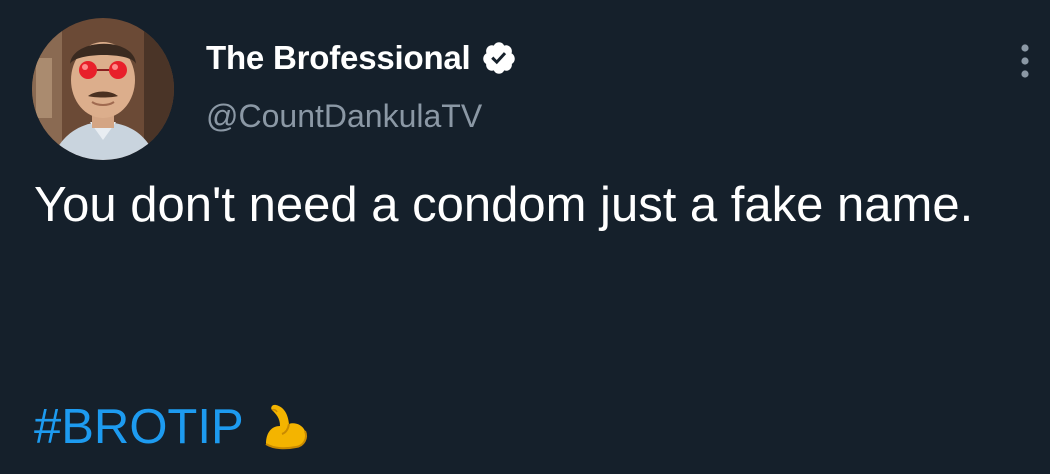 The image size is (1050, 474). I want to click on avatar-photo-icon, so click(103, 89).